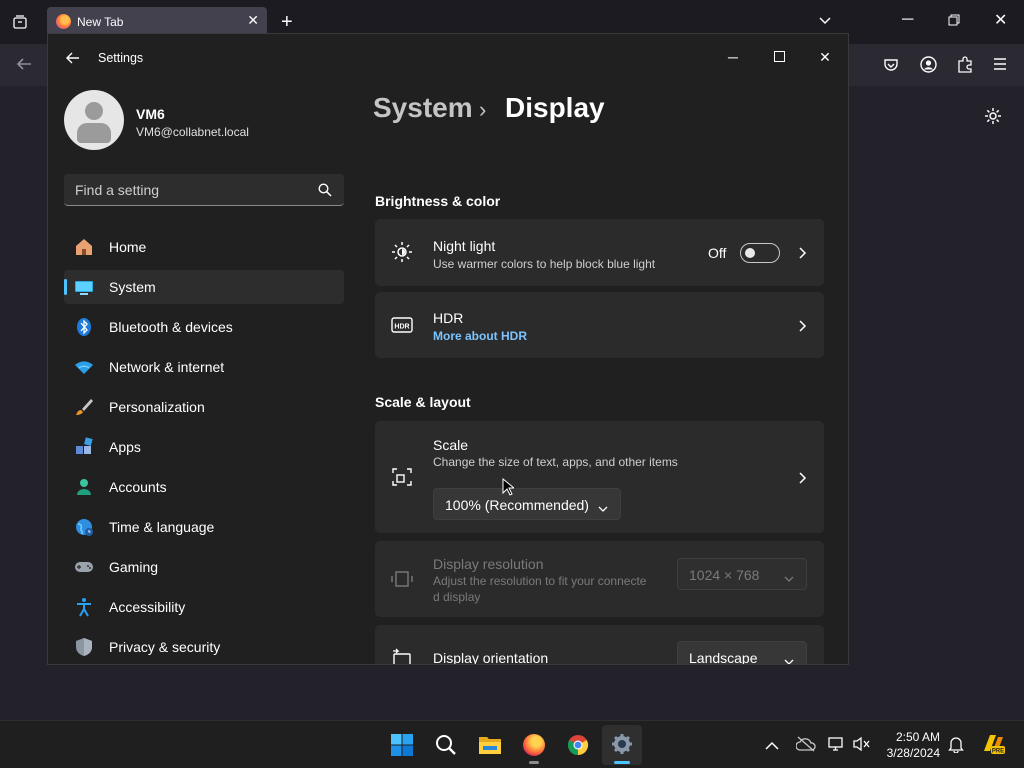  I want to click on copilot-preview-icon: PRE, so click(993, 746).